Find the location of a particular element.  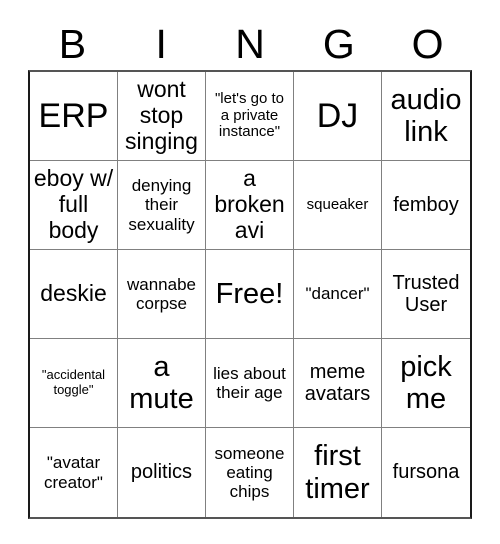

bingo-cell-label: DJ is located at coordinates (337, 115).